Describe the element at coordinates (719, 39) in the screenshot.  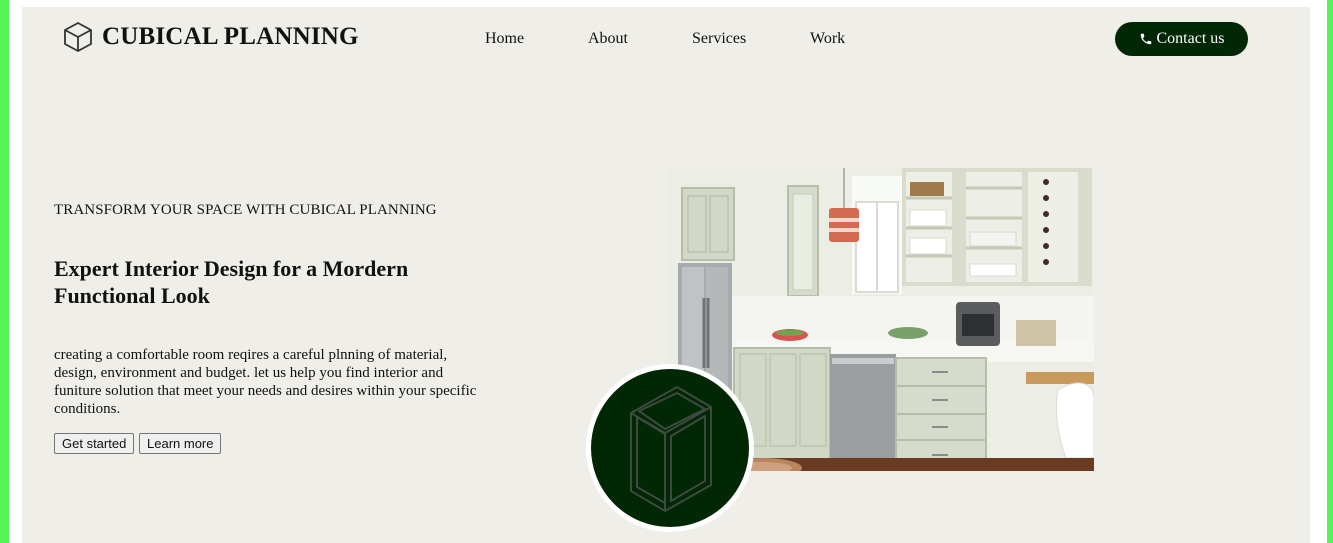
I see `nav-services: Services` at that location.